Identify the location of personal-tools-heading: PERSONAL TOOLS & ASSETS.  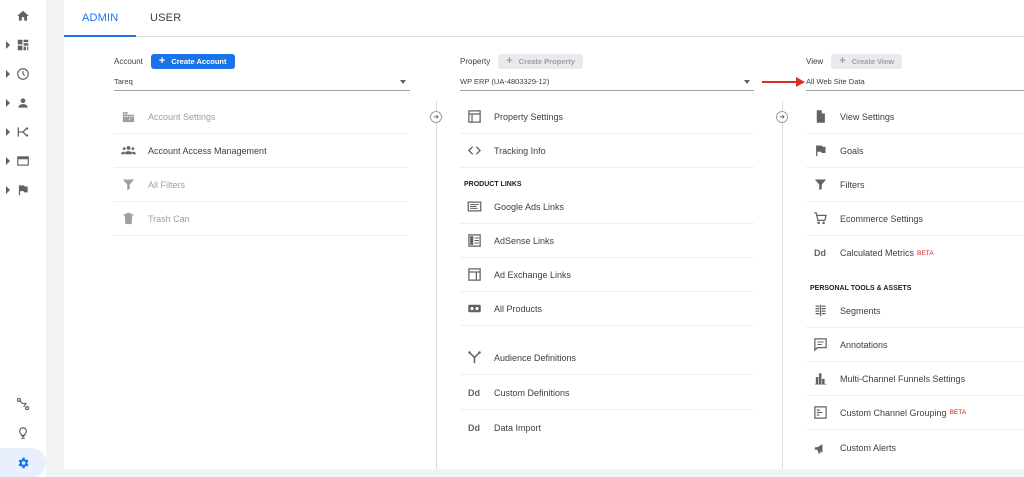
(861, 288).